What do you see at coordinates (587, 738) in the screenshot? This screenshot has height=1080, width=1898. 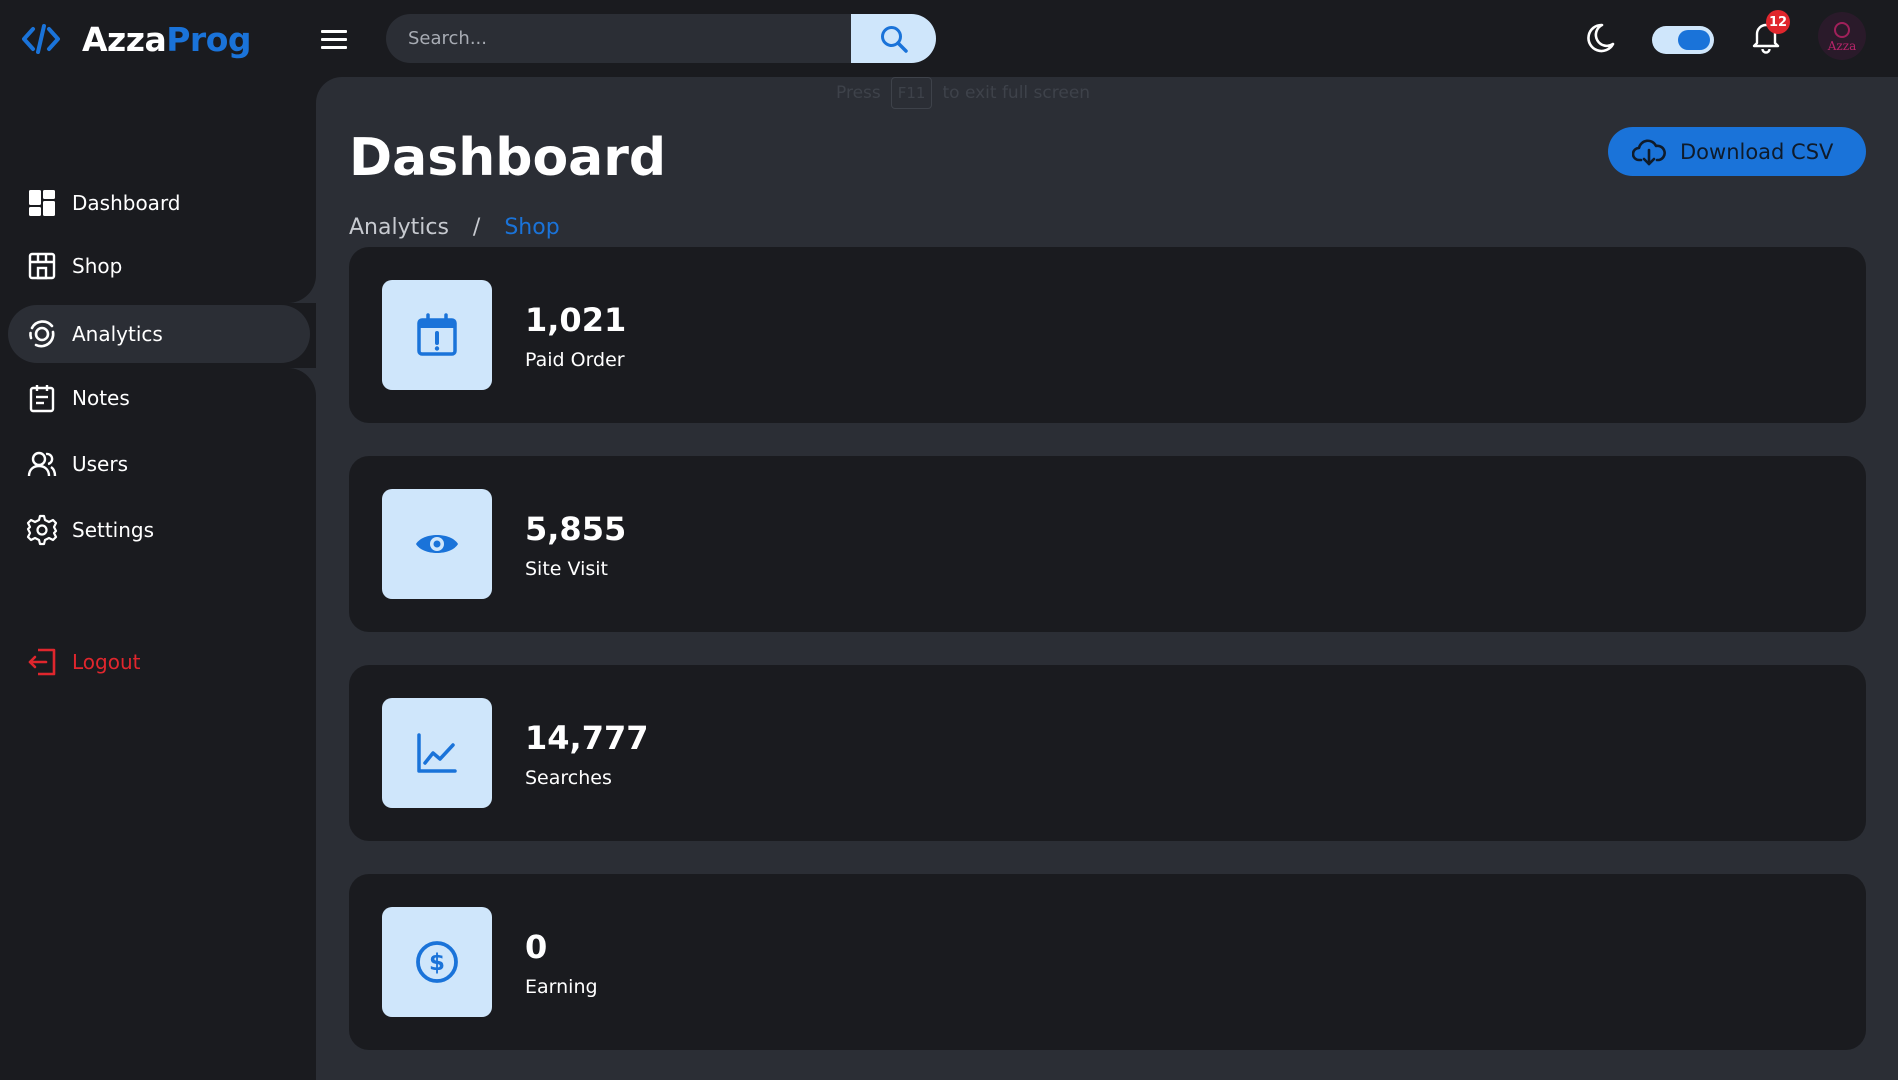 I see `stat-value: 14,777` at bounding box center [587, 738].